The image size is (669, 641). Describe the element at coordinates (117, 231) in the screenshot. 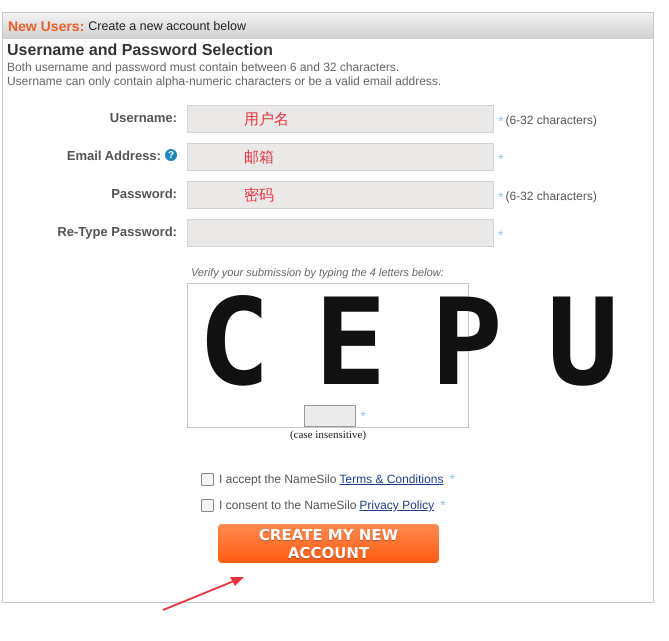

I see `field-label: Re-Type Password:` at that location.